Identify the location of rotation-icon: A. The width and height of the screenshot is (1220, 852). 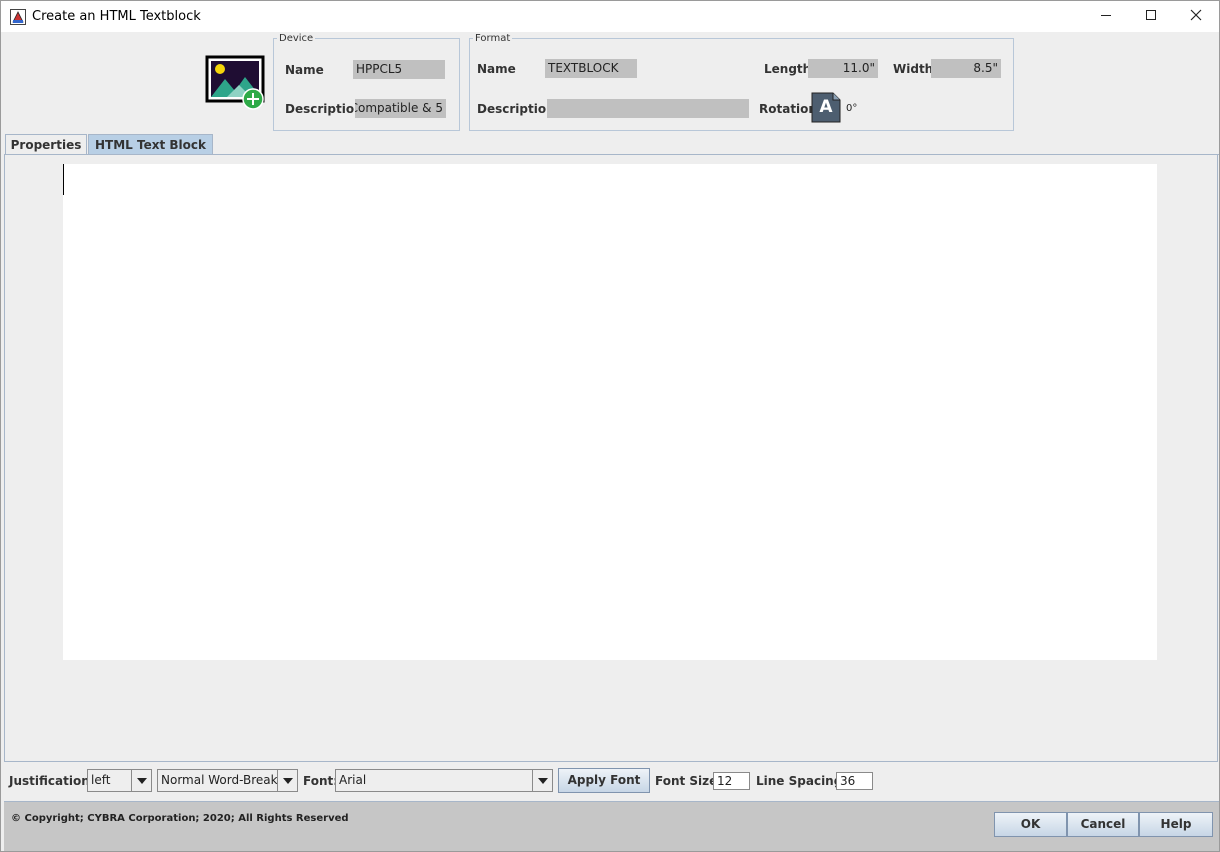
(826, 107).